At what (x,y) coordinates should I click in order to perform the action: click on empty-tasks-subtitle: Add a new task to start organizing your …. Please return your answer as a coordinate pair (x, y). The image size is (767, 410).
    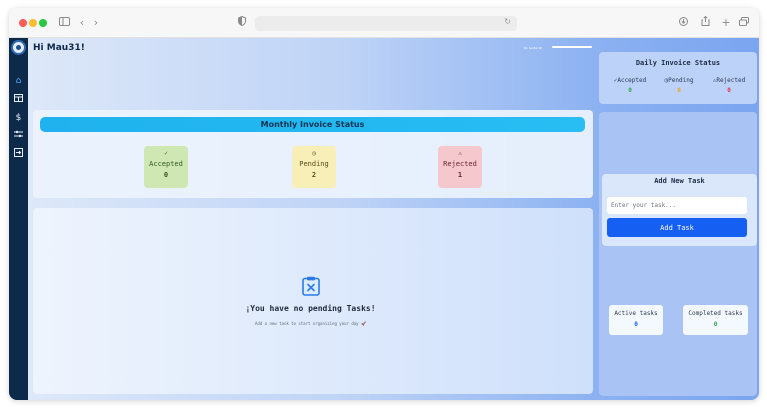
    Looking at the image, I should click on (310, 323).